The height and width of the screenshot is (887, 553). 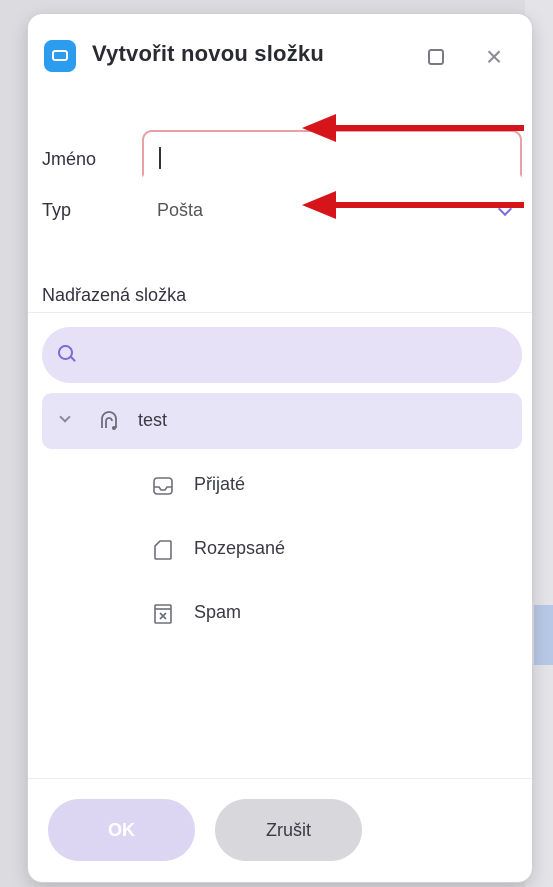 What do you see at coordinates (208, 53) in the screenshot?
I see `dialog-title: Vytvořit novou složku` at bounding box center [208, 53].